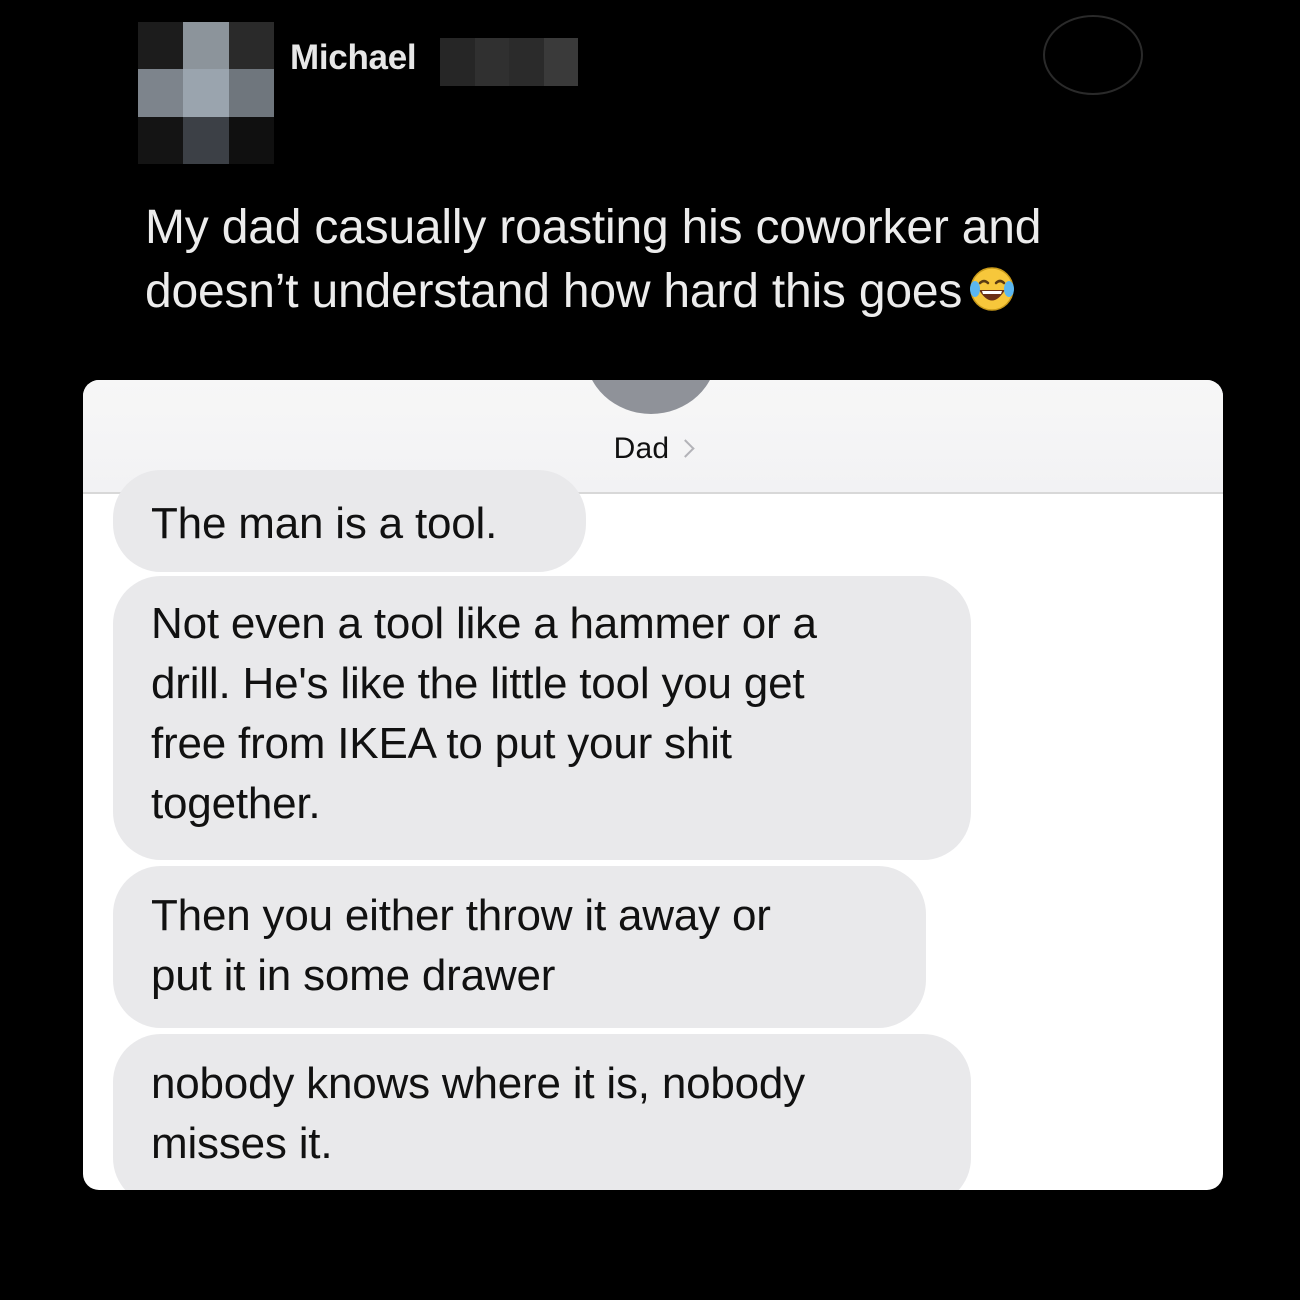  What do you see at coordinates (1093, 55) in the screenshot?
I see `more-options-icon` at bounding box center [1093, 55].